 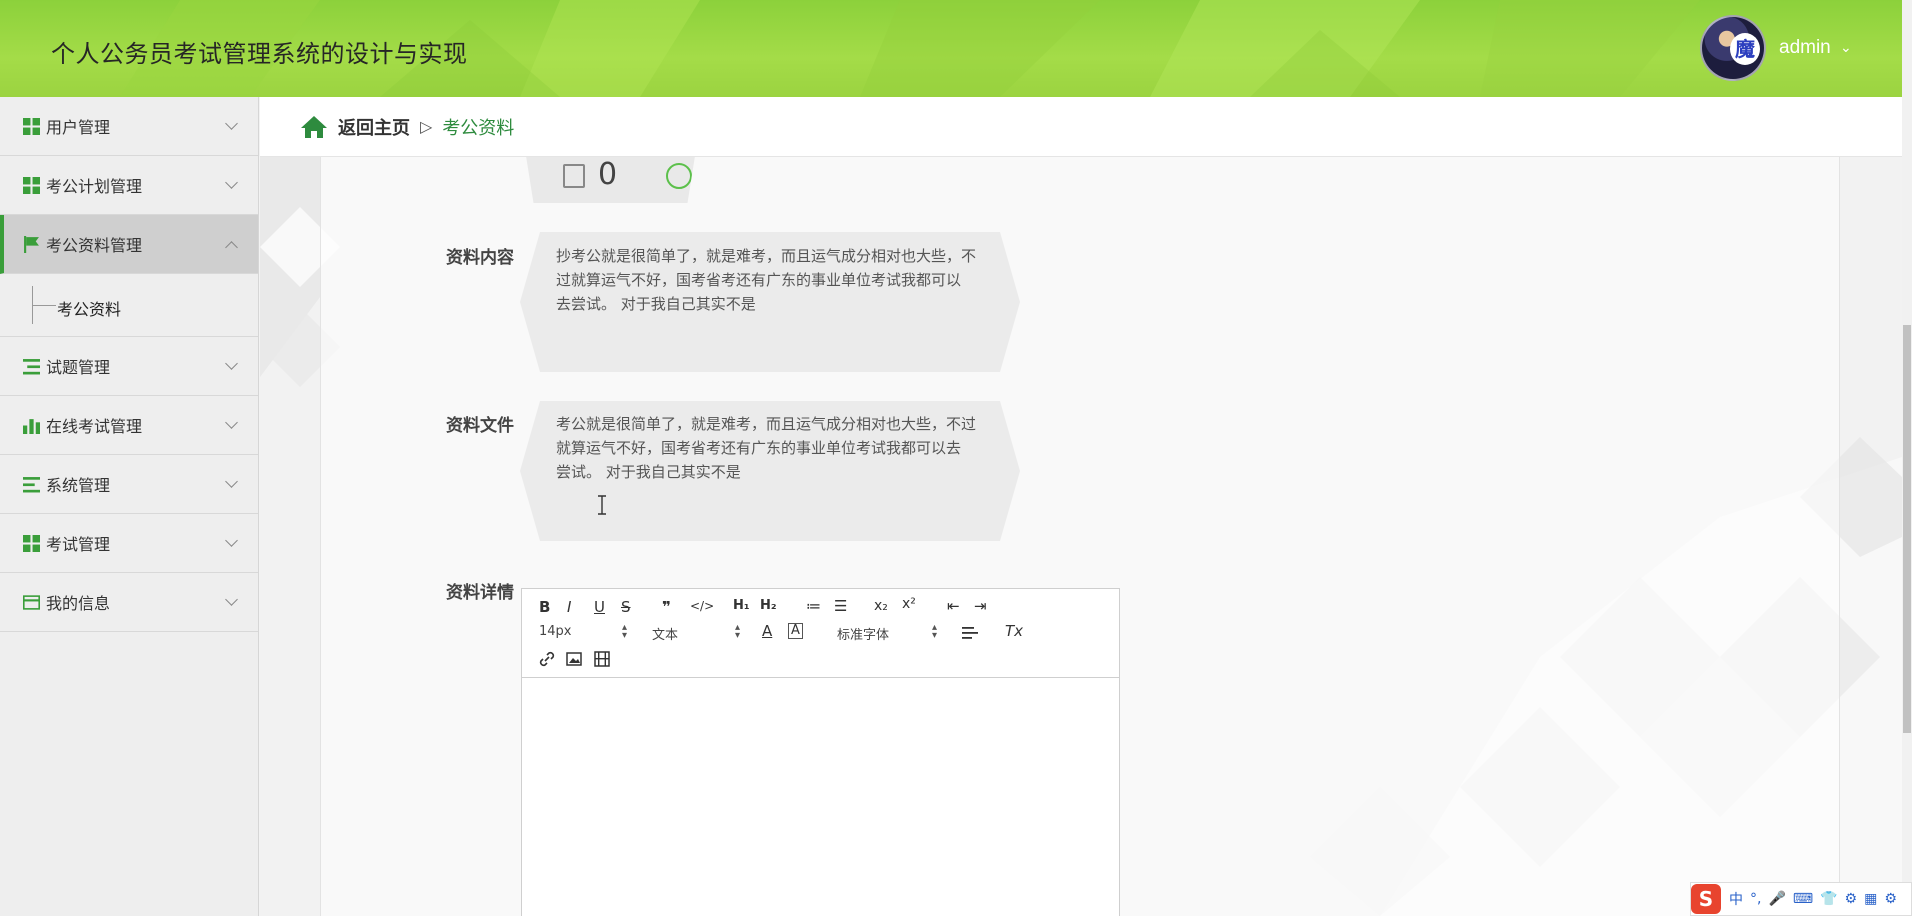 I want to click on file-label: 资料文件, so click(x=480, y=426).